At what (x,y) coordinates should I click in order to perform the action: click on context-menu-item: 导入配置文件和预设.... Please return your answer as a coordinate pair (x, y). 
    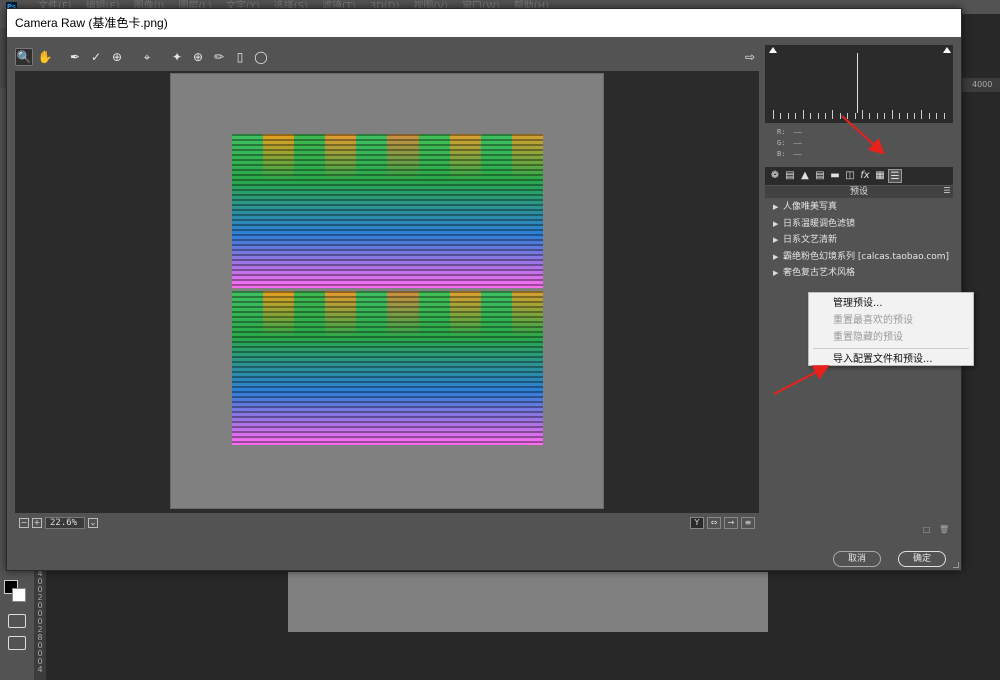
    Looking at the image, I should click on (891, 359).